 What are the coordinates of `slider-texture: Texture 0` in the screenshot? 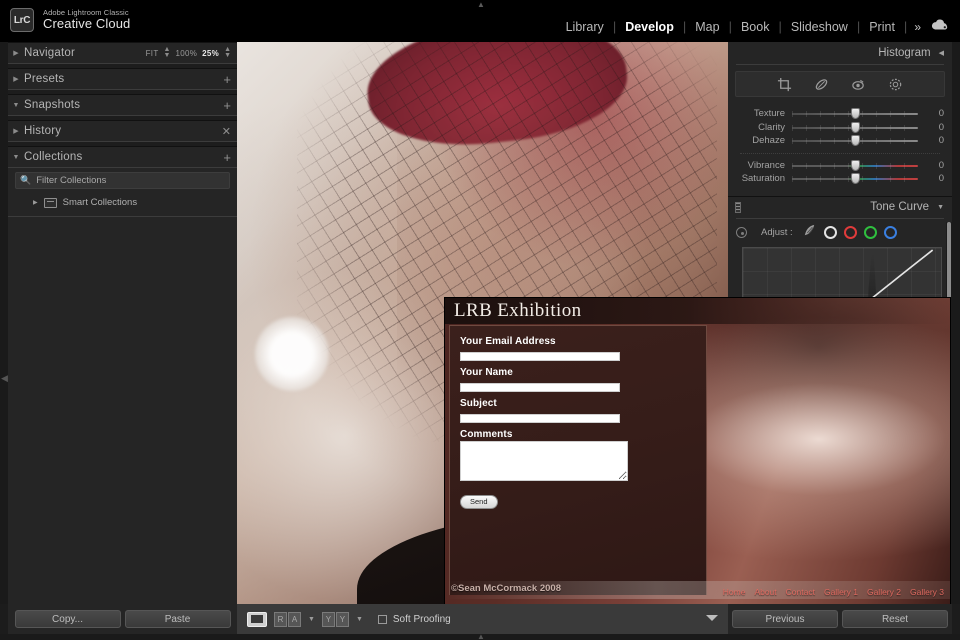 It's located at (840, 114).